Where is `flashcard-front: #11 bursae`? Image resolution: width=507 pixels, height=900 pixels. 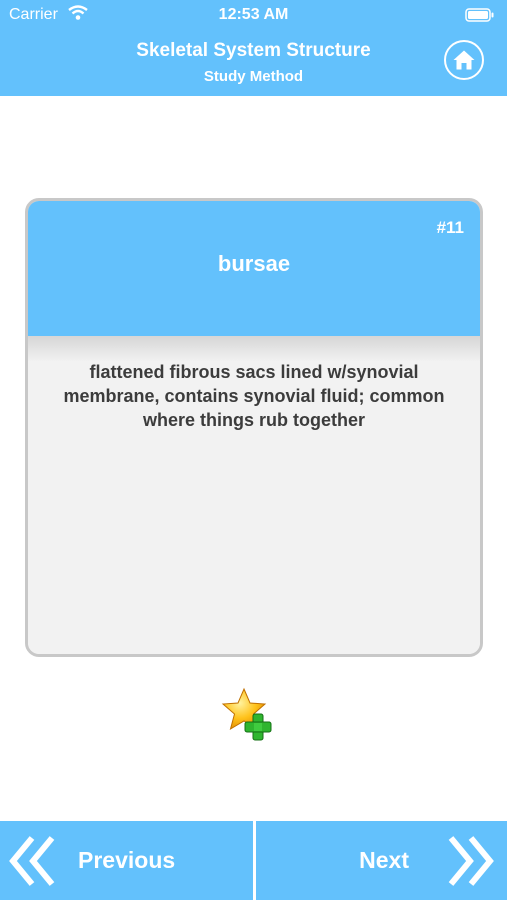 flashcard-front: #11 bursae is located at coordinates (254, 268).